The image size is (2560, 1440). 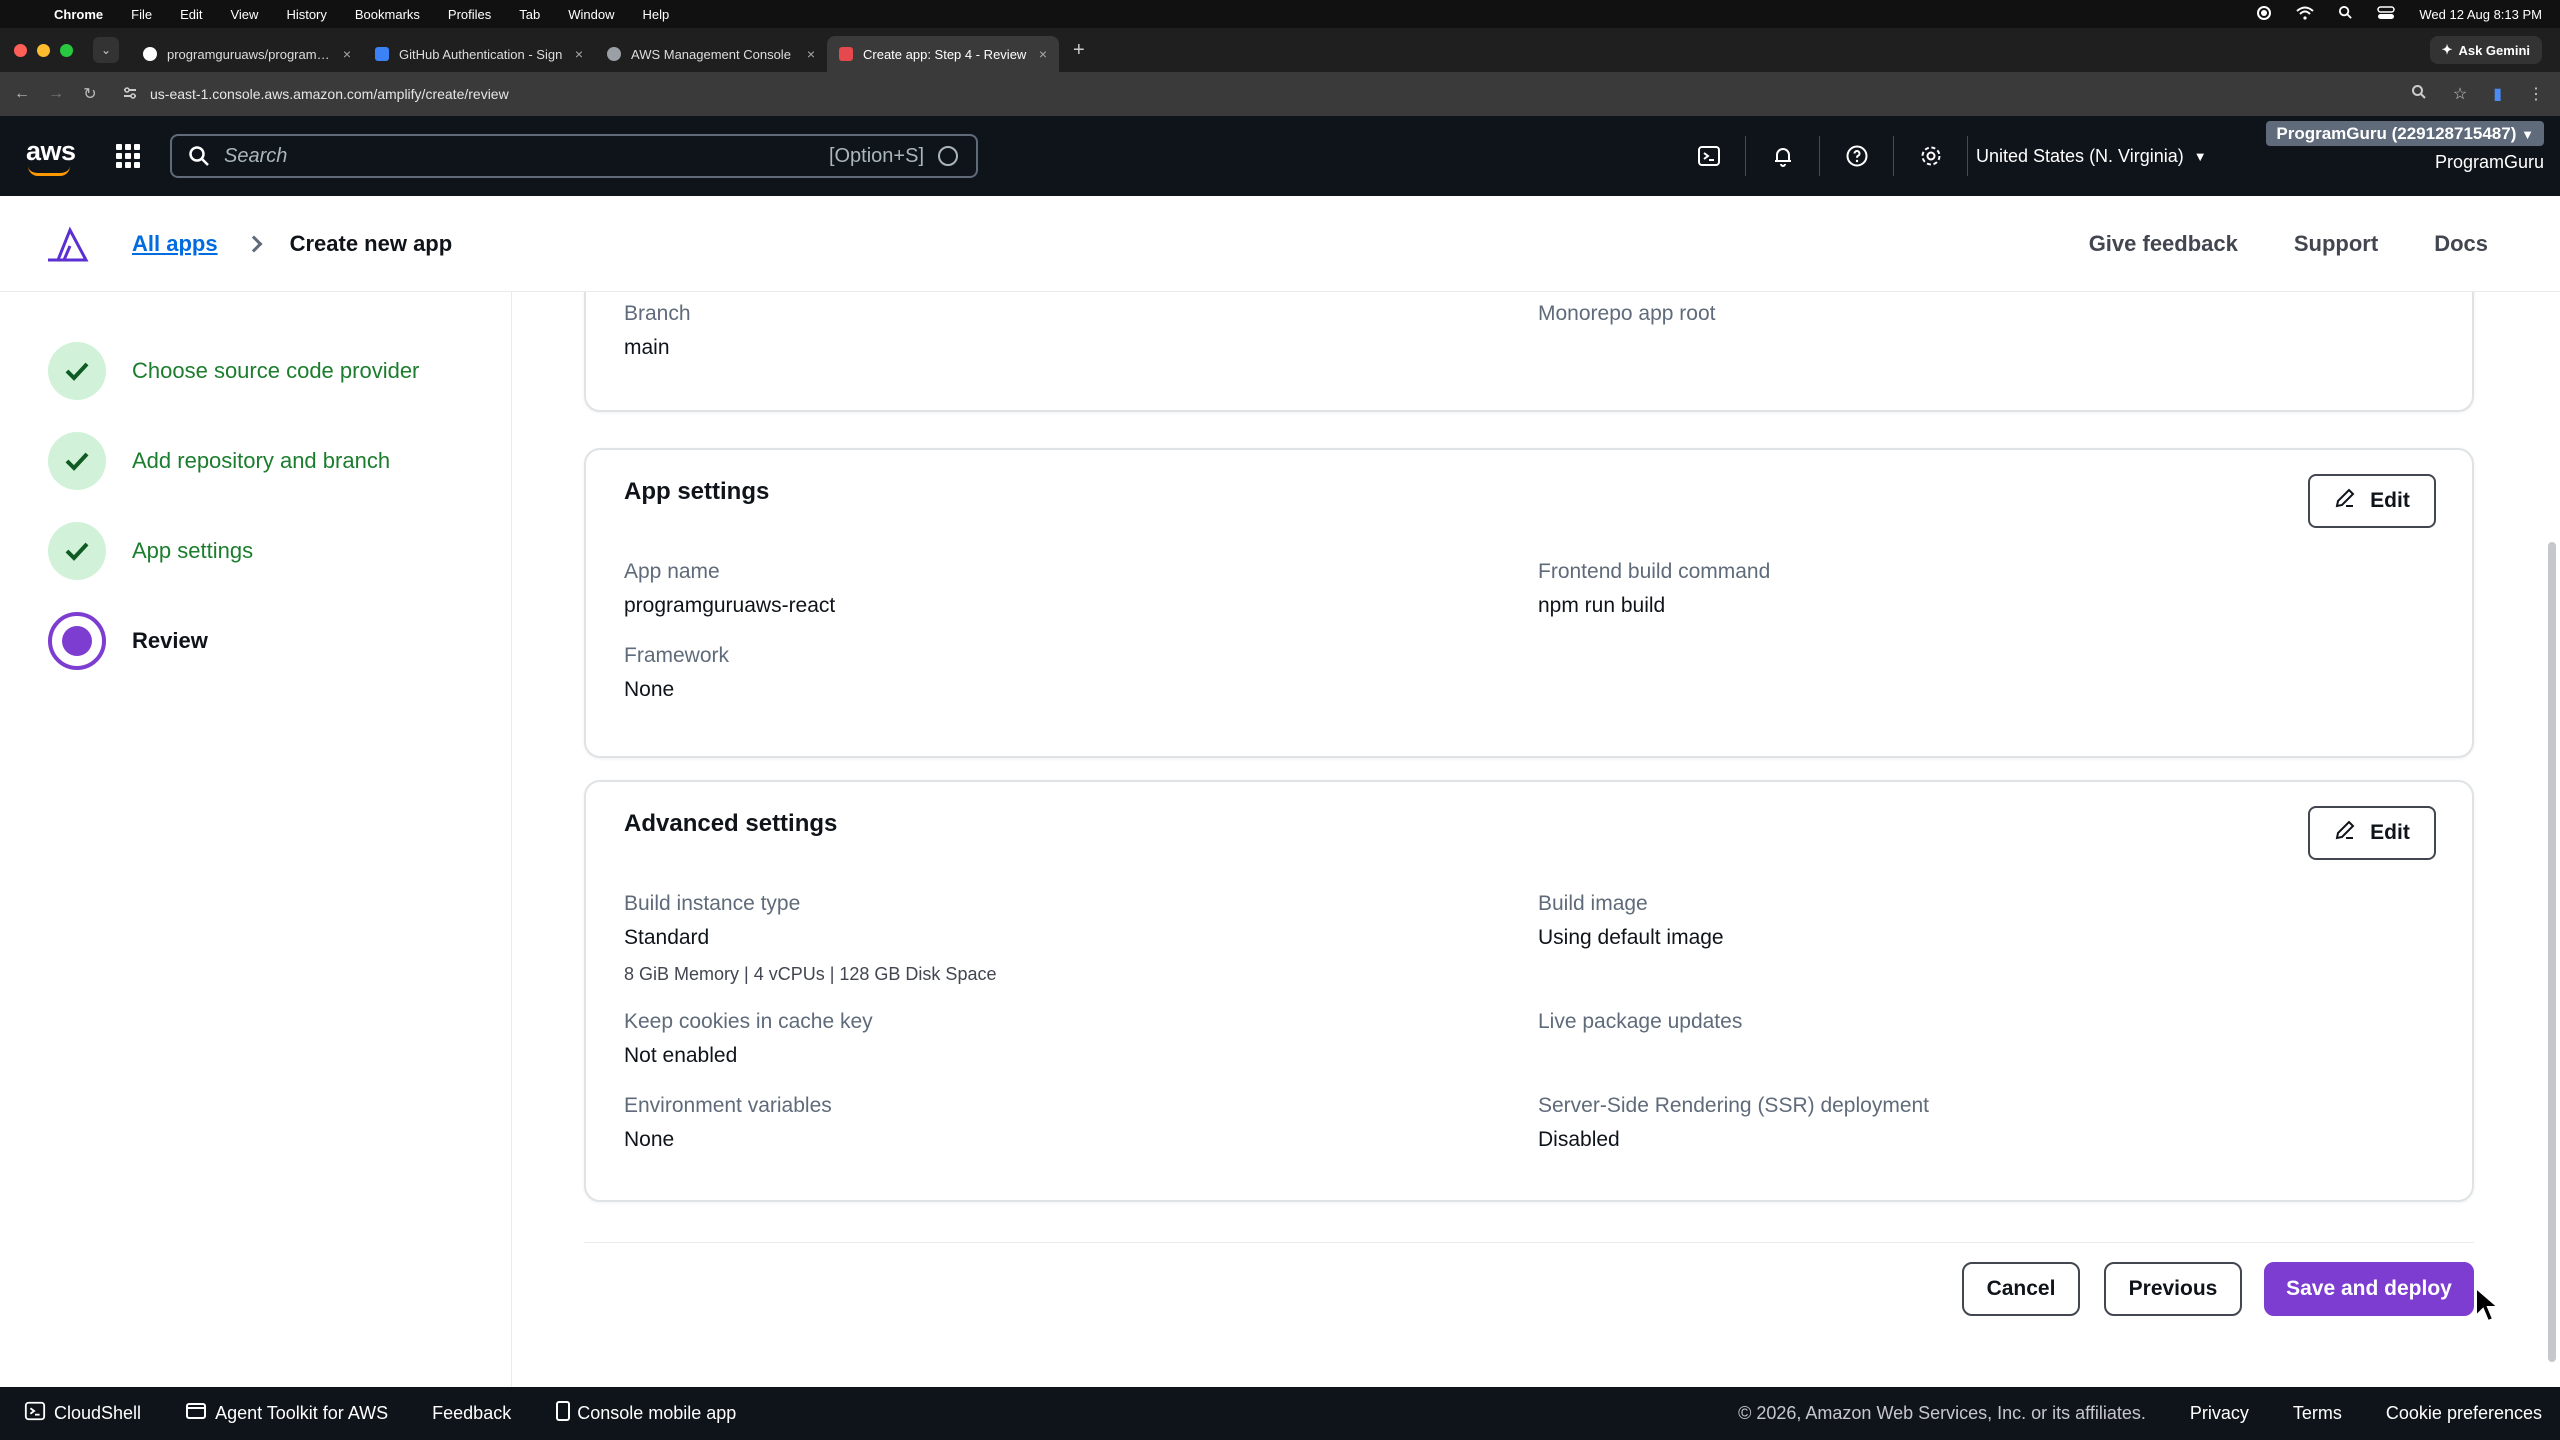 What do you see at coordinates (2460, 94) in the screenshot?
I see `bookmark-star-icon: ☆` at bounding box center [2460, 94].